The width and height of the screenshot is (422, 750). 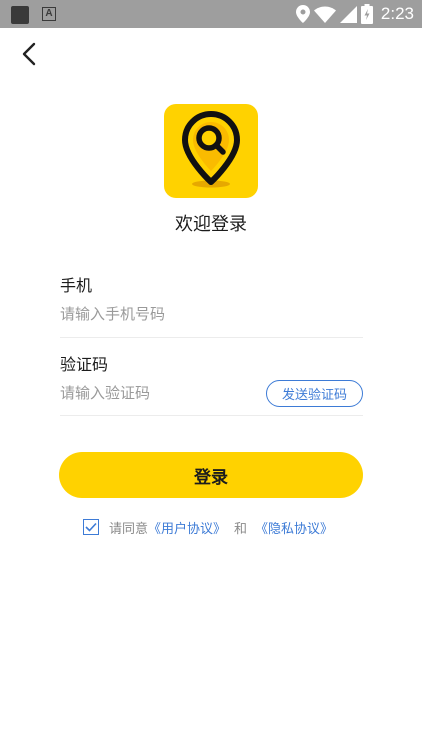 I want to click on map-pin-search-icon, so click(x=211, y=149).